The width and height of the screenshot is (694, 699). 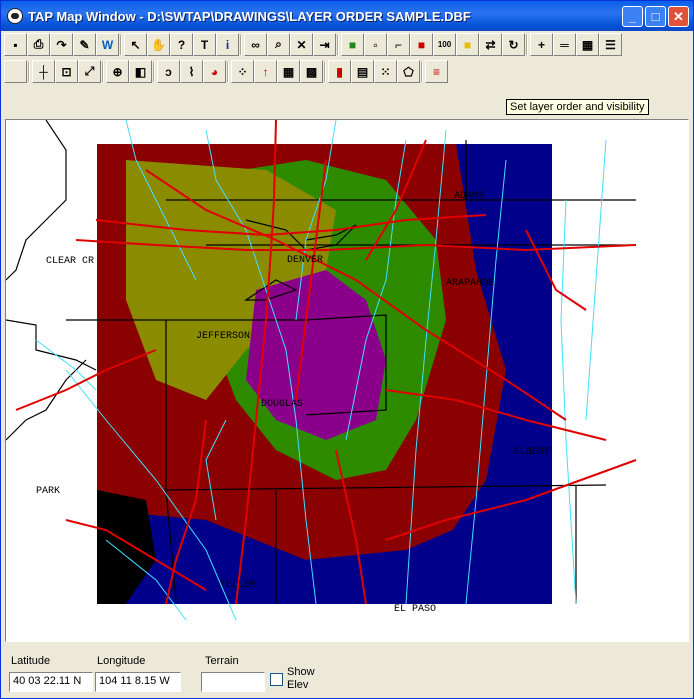 What do you see at coordinates (276, 679) in the screenshot?
I see `show-elev-checkbox` at bounding box center [276, 679].